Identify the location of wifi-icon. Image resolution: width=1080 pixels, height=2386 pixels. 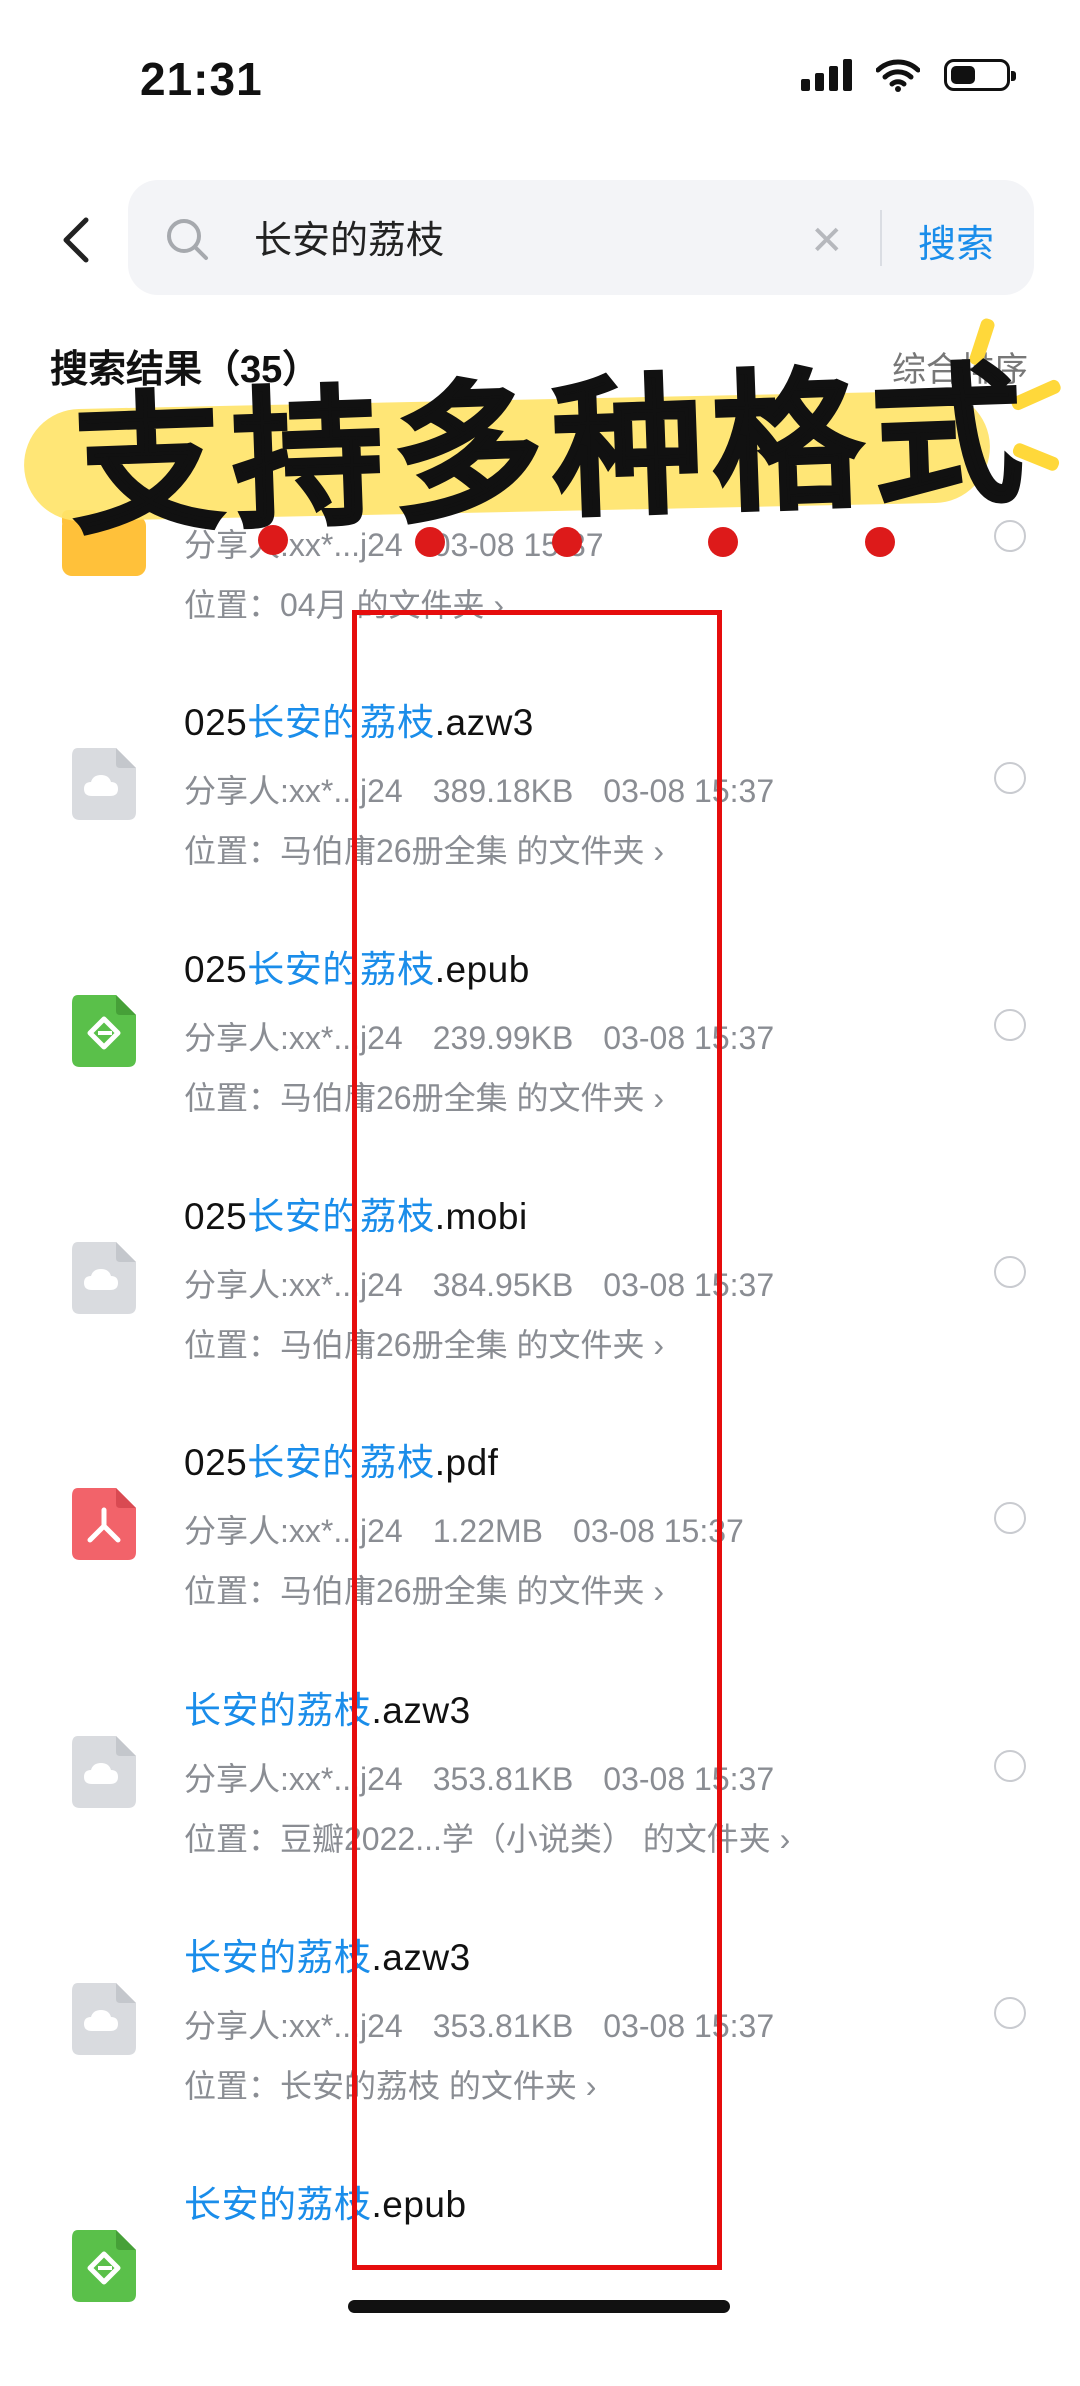
(898, 75).